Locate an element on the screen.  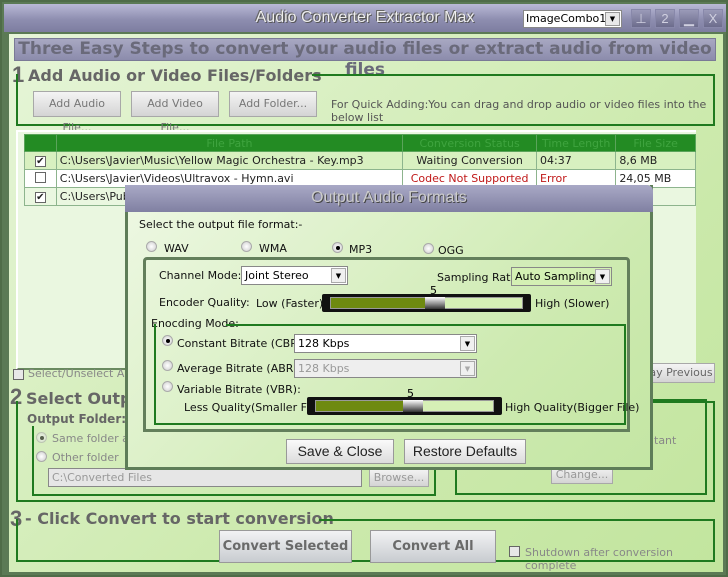
convert-selected-button: Convert Selected is located at coordinates (285, 546).